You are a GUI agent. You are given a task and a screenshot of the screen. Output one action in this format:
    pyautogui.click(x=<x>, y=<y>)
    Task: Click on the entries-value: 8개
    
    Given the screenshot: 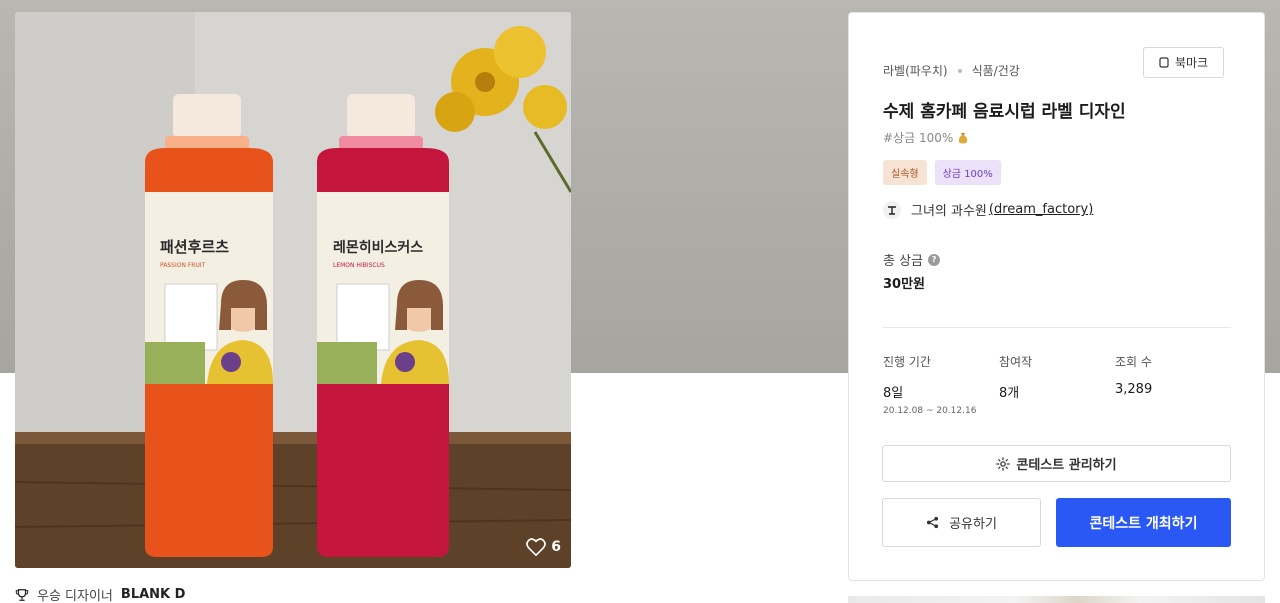 What is the action you would take?
    pyautogui.click(x=1009, y=393)
    